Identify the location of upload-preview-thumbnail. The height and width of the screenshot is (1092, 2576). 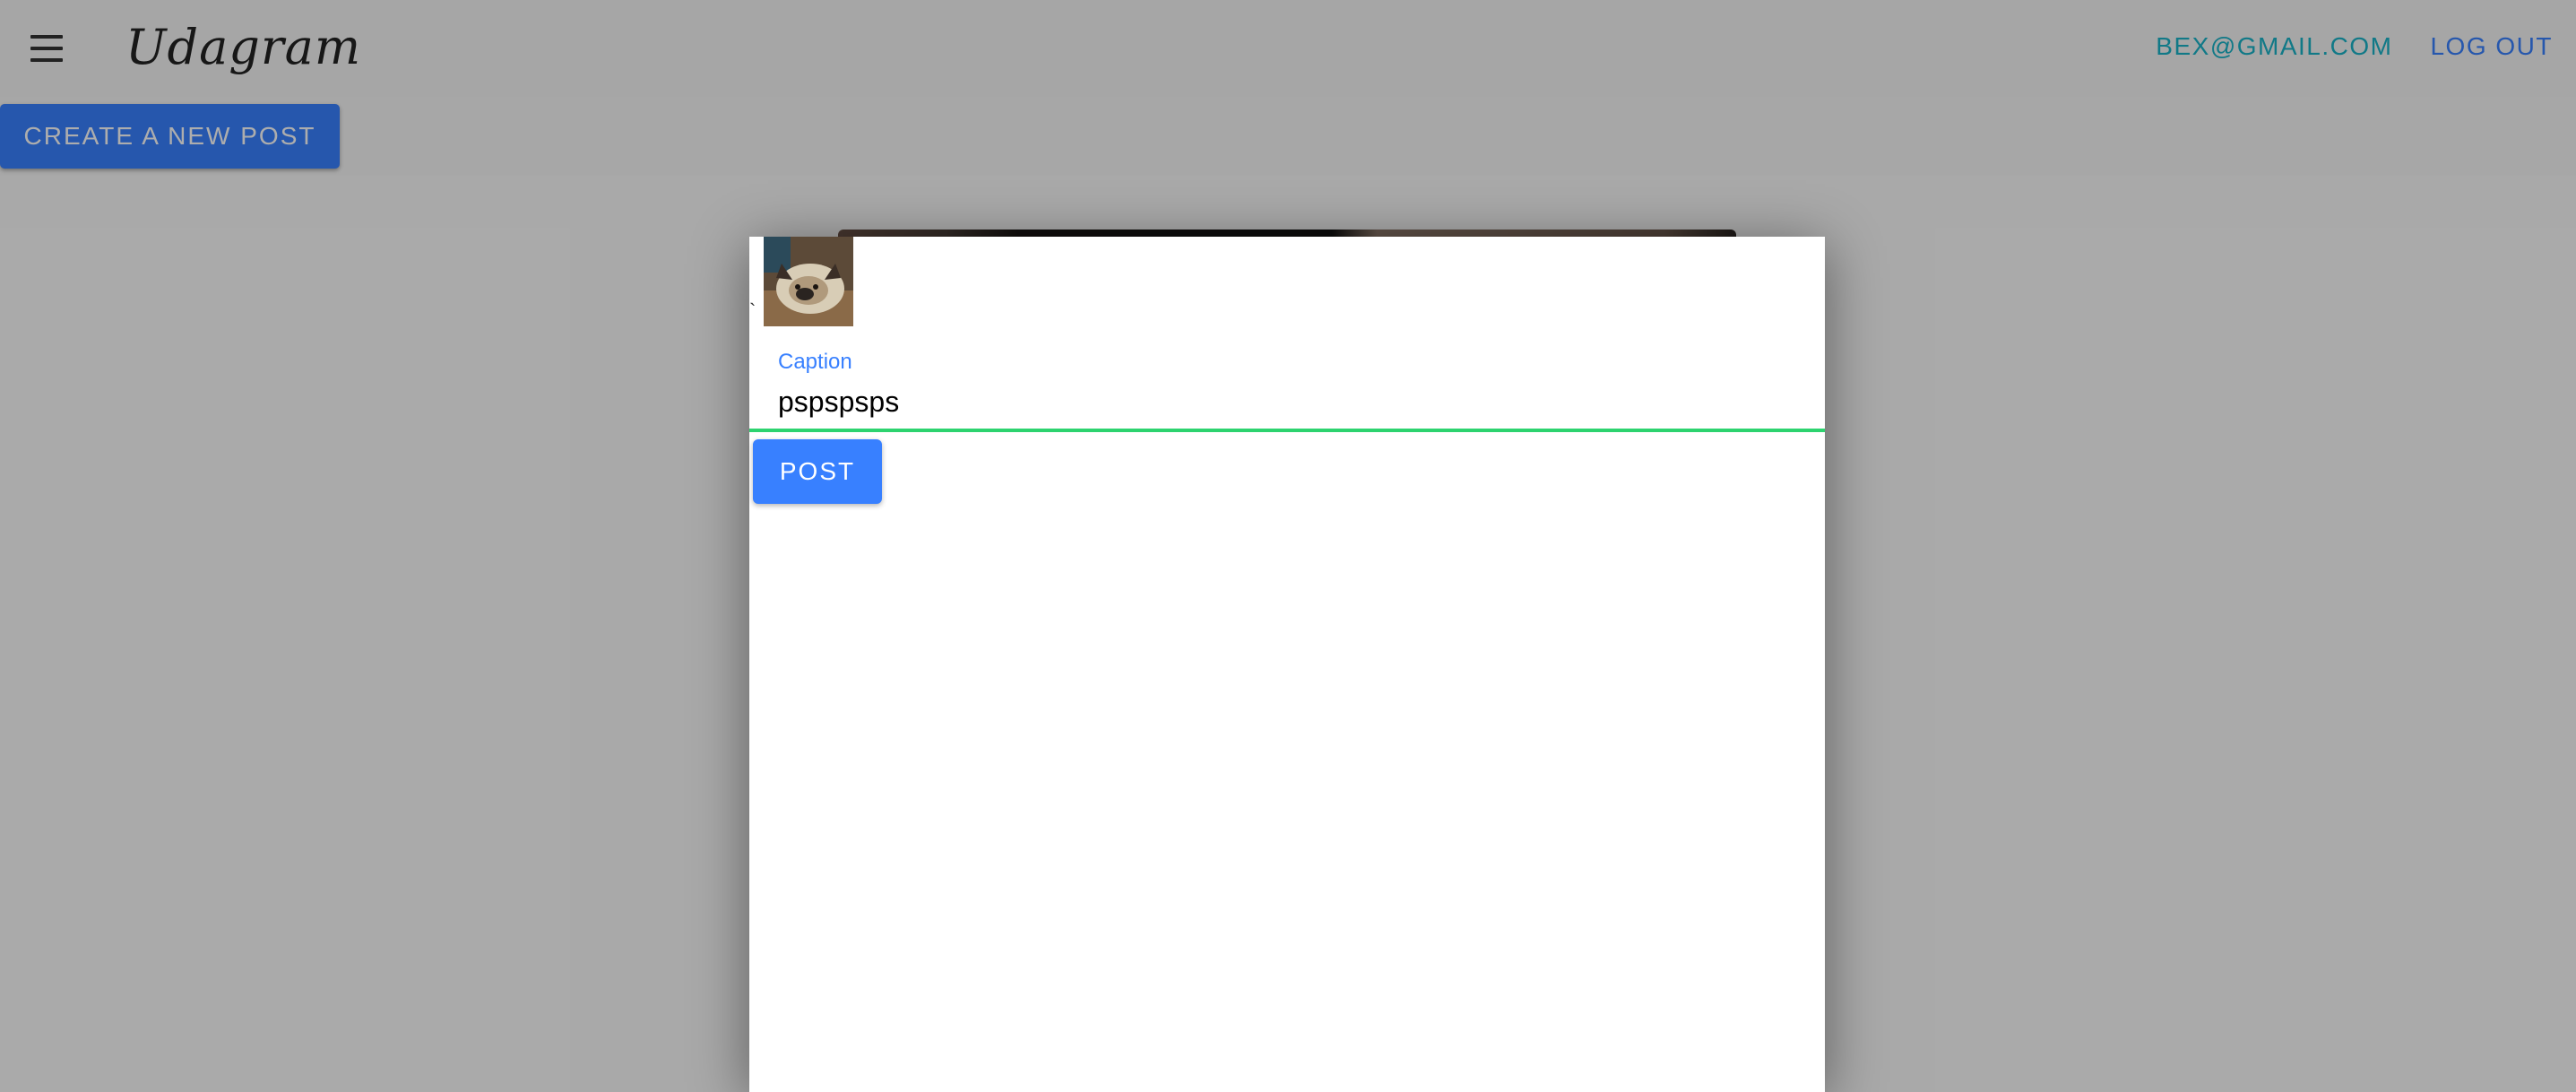
(808, 281).